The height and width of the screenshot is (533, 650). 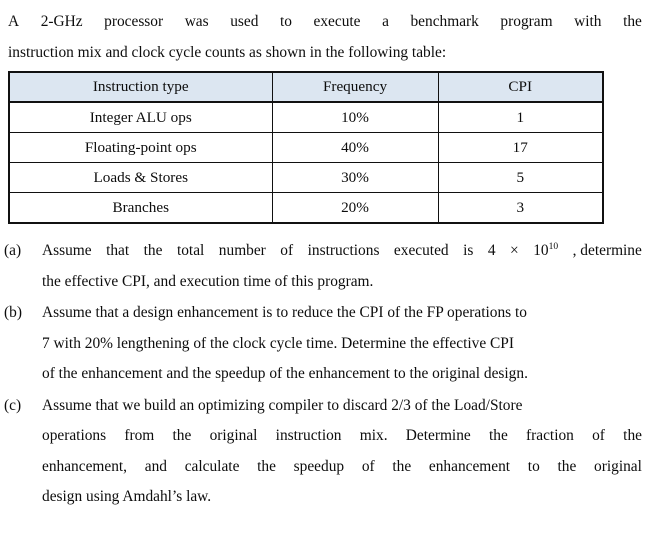 I want to click on question-line: design using Amdahl’s law., so click(x=127, y=496).